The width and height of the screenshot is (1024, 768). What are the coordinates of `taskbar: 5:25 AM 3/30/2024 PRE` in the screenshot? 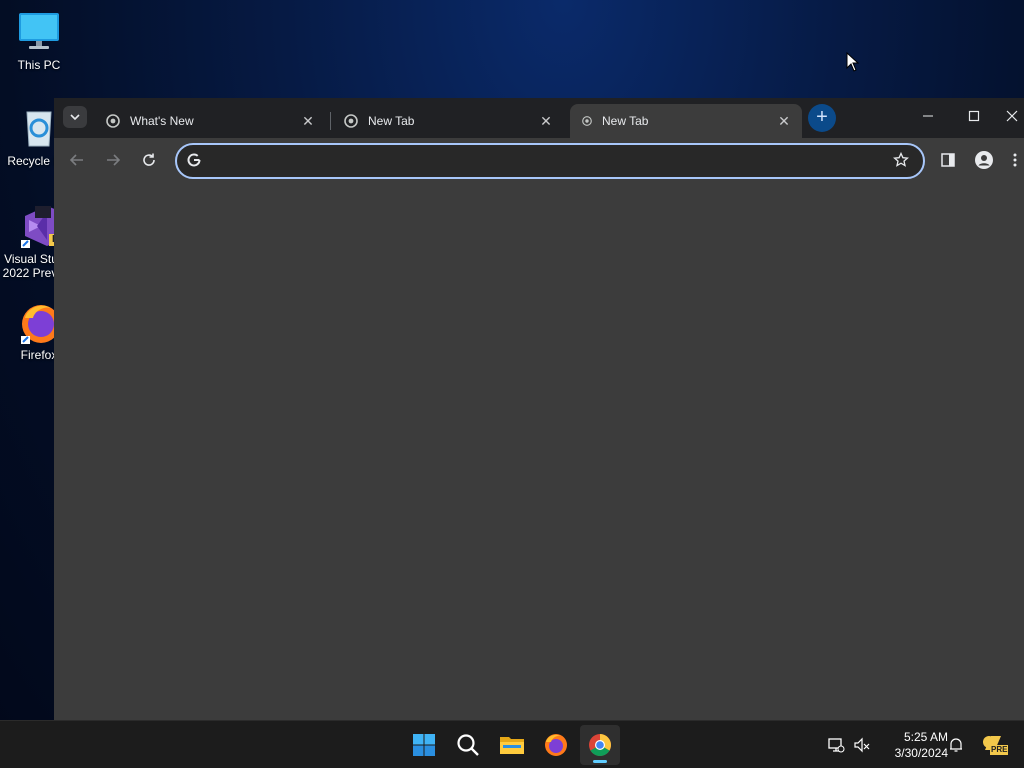 It's located at (512, 744).